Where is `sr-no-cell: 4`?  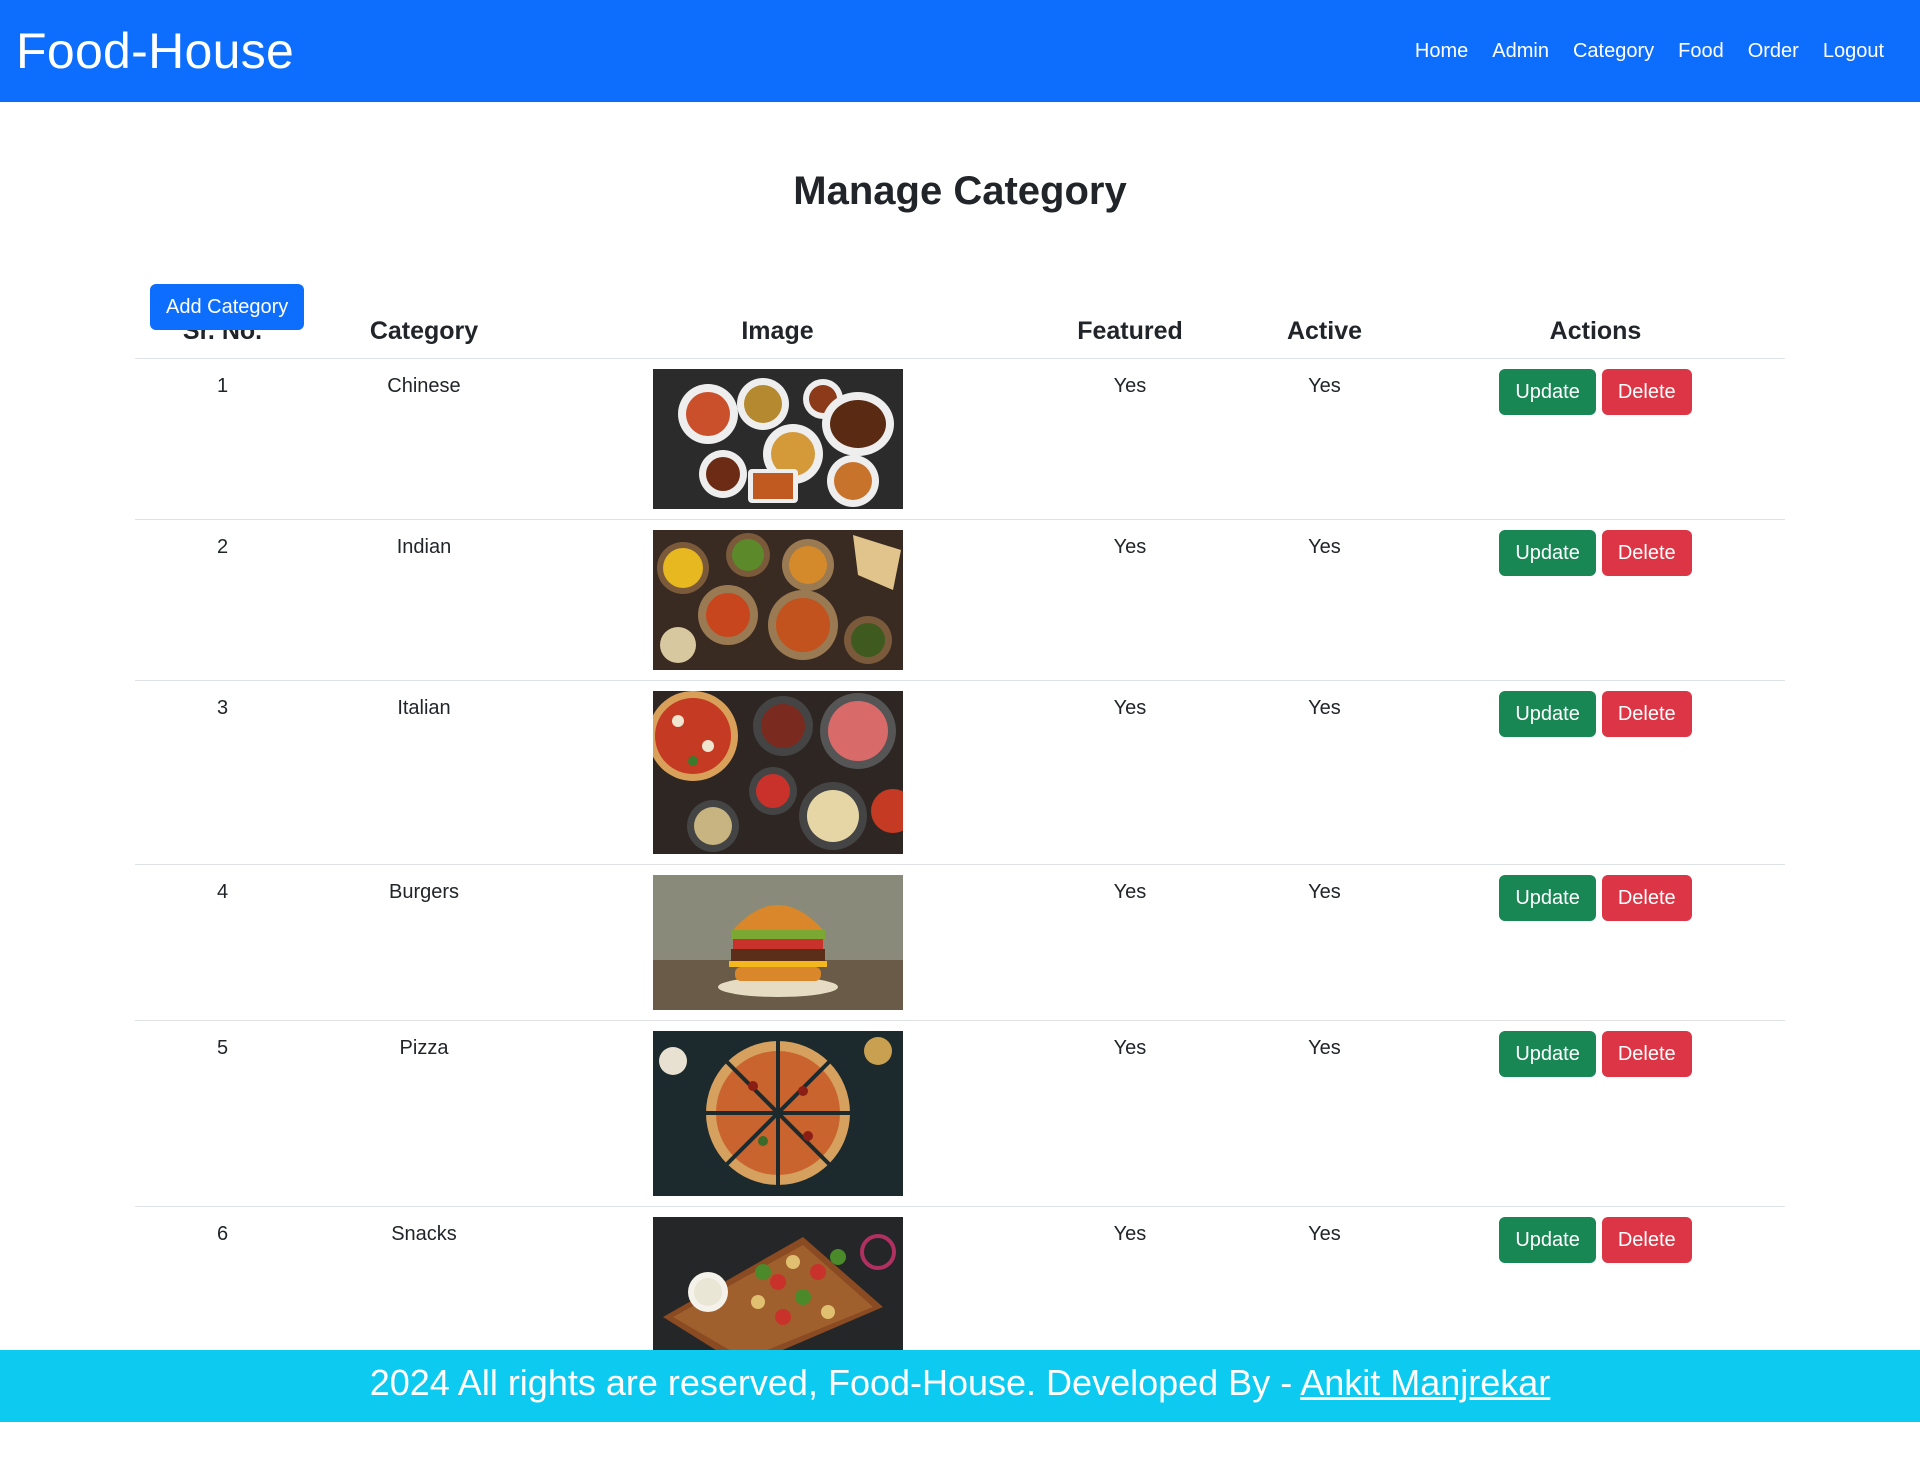 sr-no-cell: 4 is located at coordinates (222, 942).